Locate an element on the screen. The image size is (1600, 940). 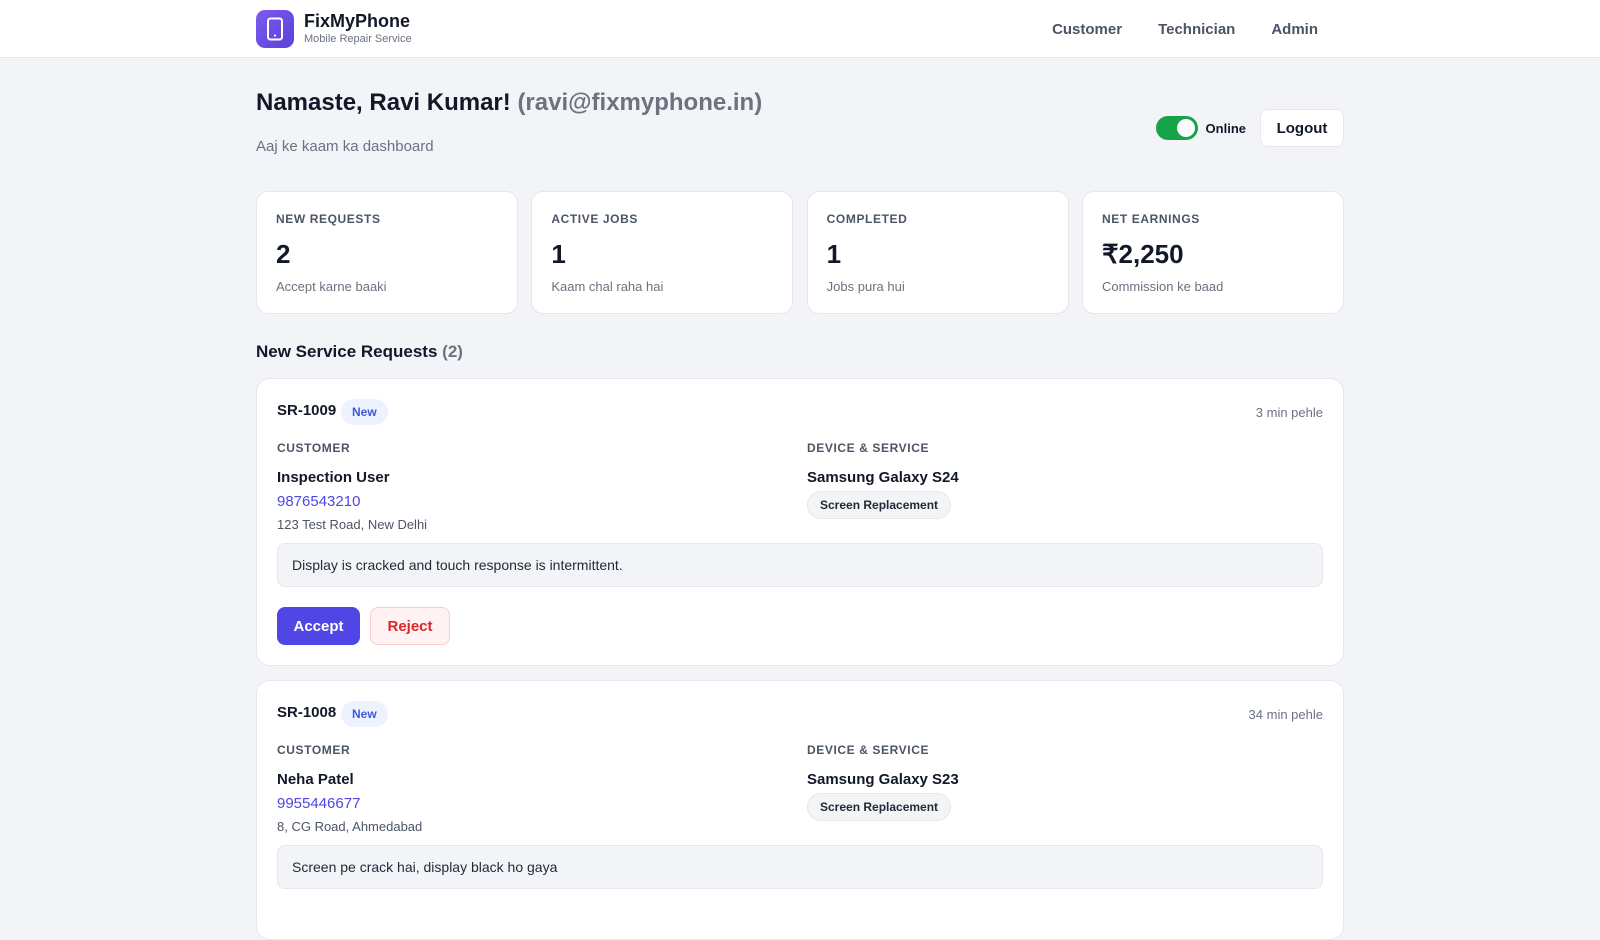
page-subtitle: Aaj ke kaam ka dashboard is located at coordinates (345, 146).